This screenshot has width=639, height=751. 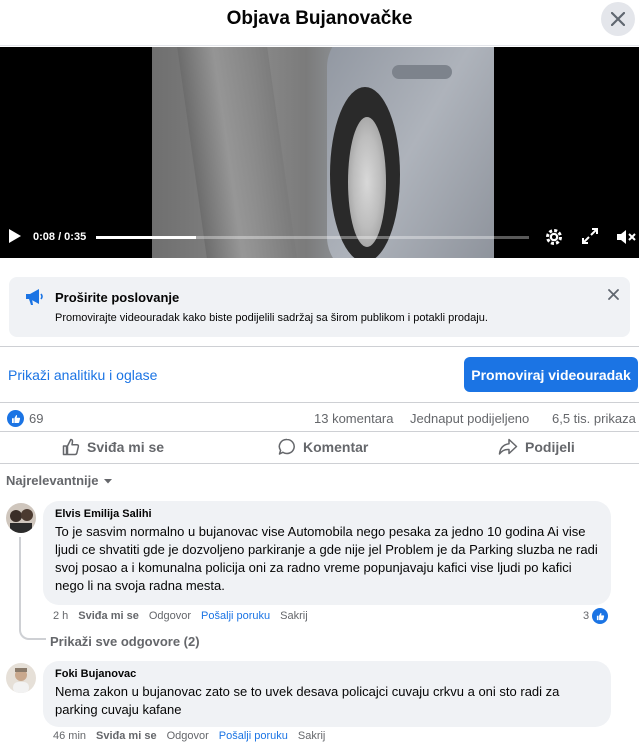 What do you see at coordinates (590, 236) in the screenshot?
I see `fullscreen-icon` at bounding box center [590, 236].